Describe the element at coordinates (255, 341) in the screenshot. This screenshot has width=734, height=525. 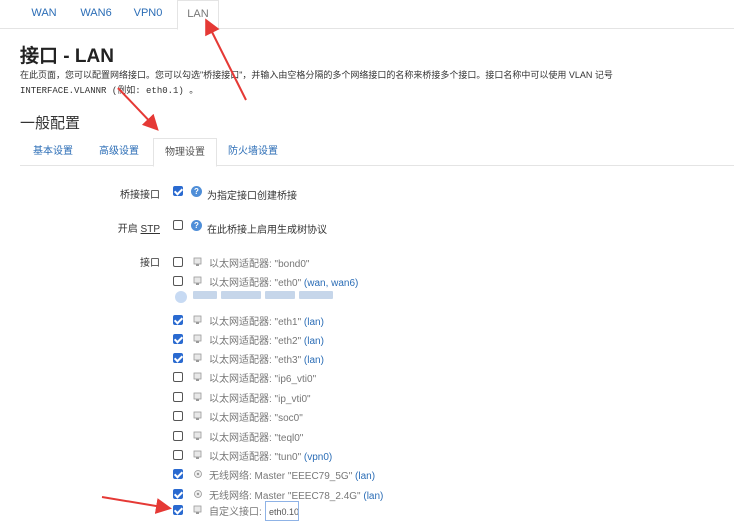
I see `interface-name: 以太网适配器: "eth2"` at that location.